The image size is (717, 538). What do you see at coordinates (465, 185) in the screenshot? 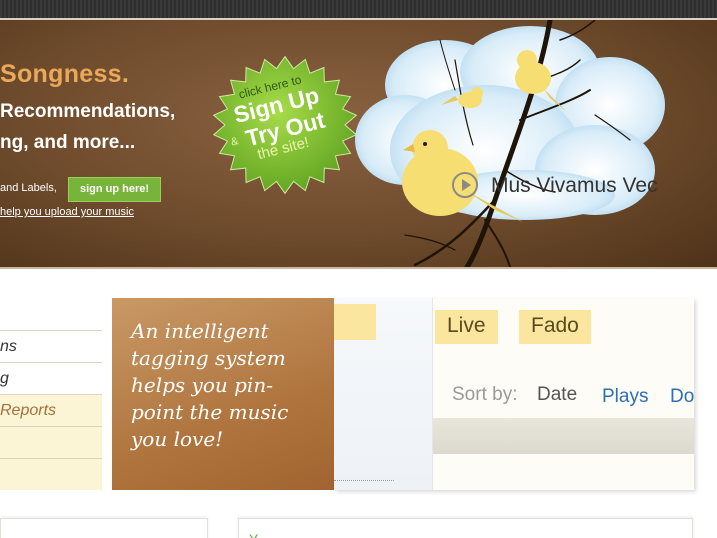
I see `play-icon` at bounding box center [465, 185].